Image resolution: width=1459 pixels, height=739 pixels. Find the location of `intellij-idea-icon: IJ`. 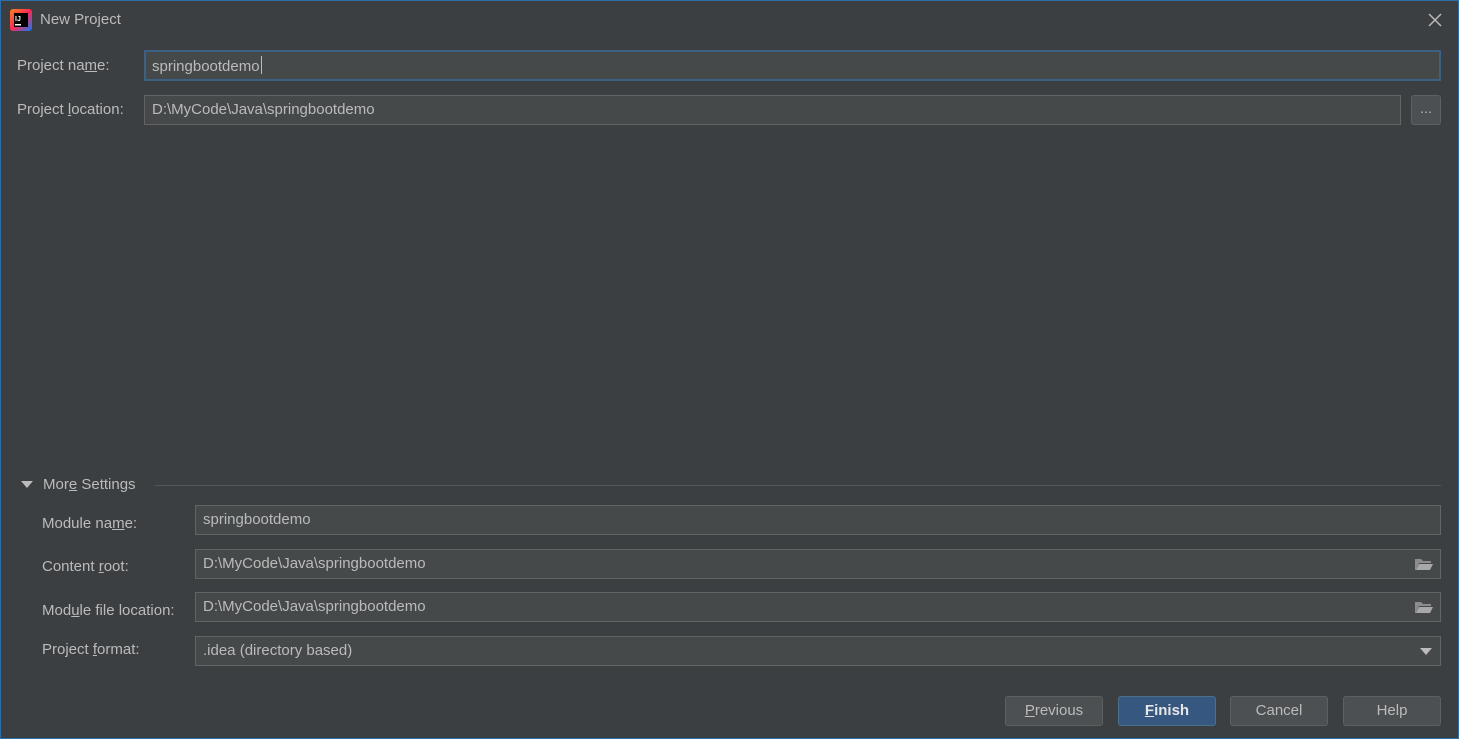

intellij-idea-icon: IJ is located at coordinates (21, 20).